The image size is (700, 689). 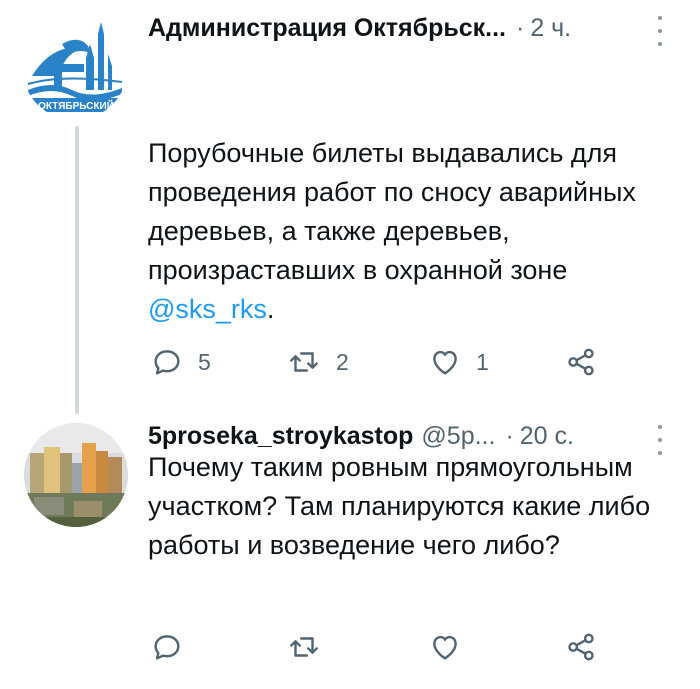 I want to click on reply-button: 5, so click(x=180, y=362).